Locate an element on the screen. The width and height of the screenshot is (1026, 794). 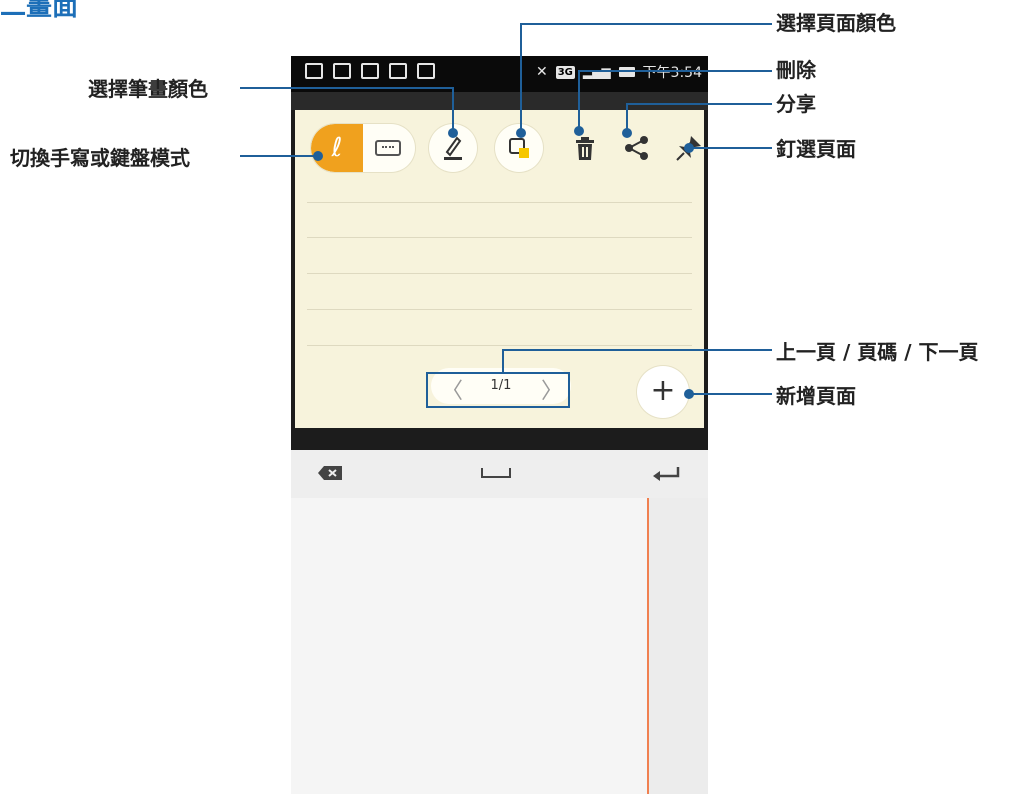
callout-delete: 刪除 is located at coordinates (796, 70).